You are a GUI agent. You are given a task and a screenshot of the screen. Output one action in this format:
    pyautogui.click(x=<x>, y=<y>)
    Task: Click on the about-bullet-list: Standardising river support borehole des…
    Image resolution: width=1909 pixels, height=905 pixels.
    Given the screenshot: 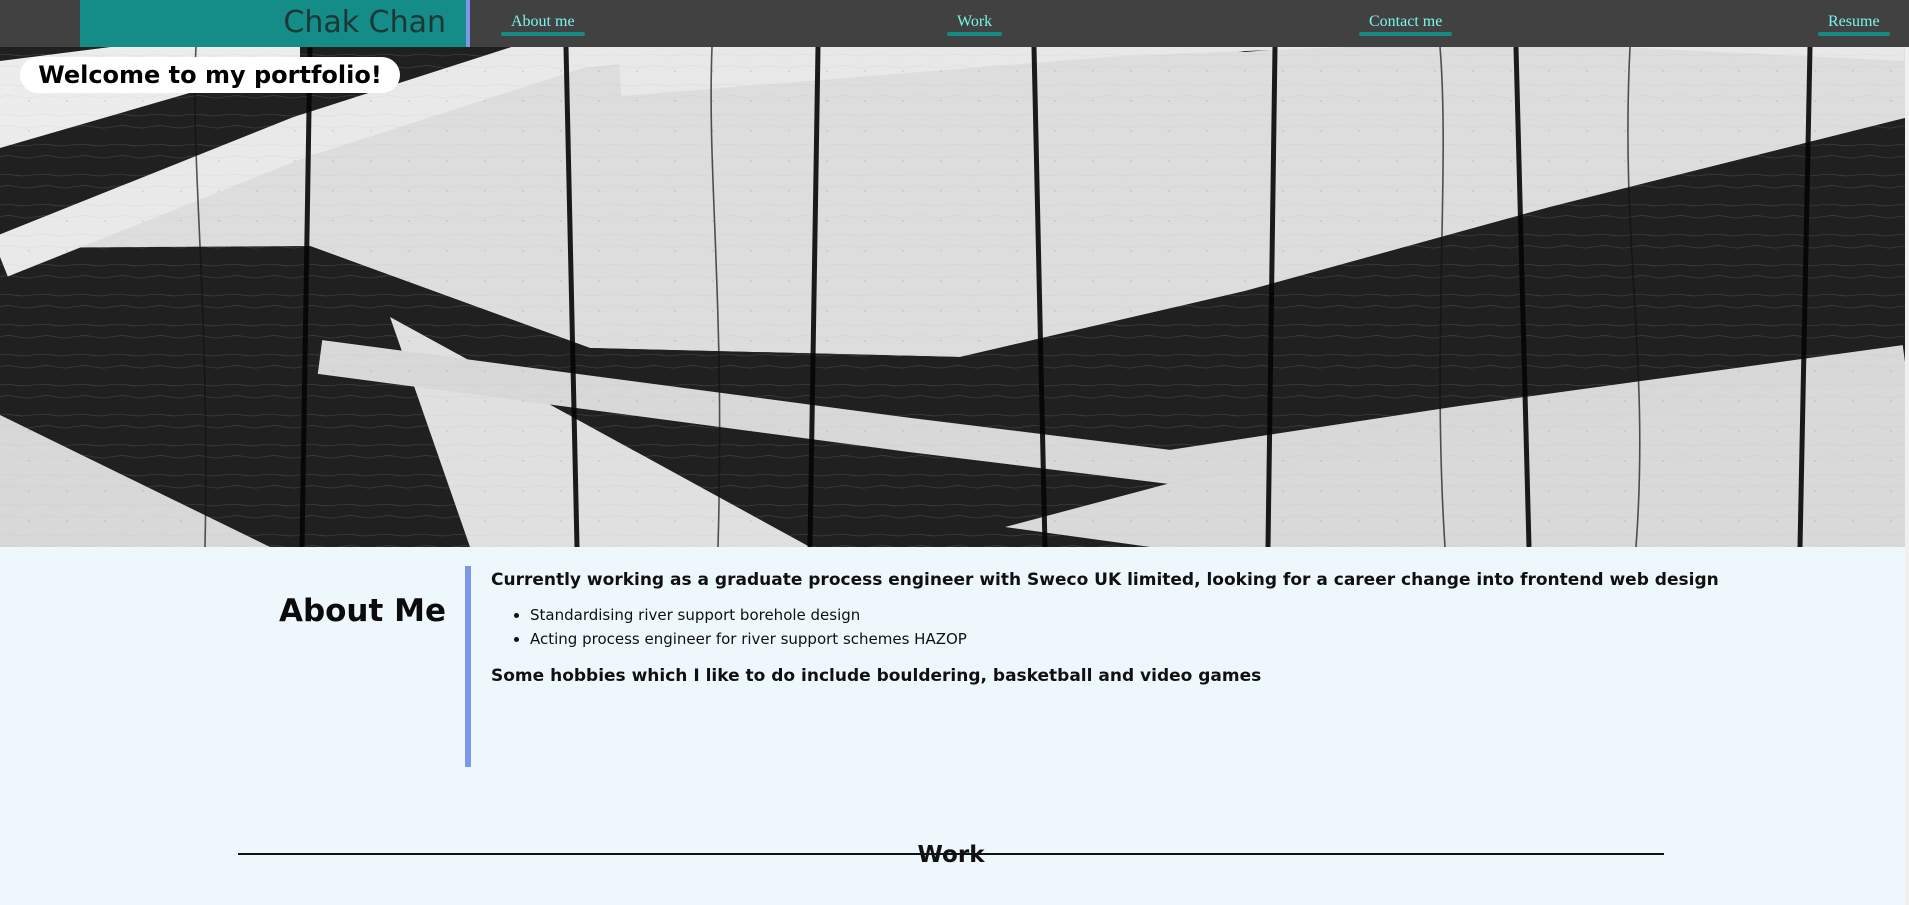 What is the action you would take?
    pyautogui.click(x=1148, y=627)
    